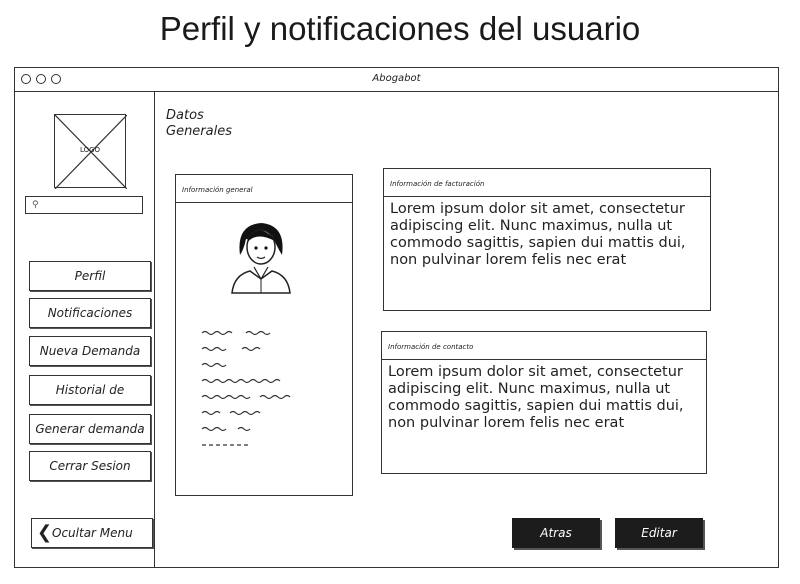  What do you see at coordinates (400, 28) in the screenshot?
I see `slide-title: Perfil y notificaciones del usuario` at bounding box center [400, 28].